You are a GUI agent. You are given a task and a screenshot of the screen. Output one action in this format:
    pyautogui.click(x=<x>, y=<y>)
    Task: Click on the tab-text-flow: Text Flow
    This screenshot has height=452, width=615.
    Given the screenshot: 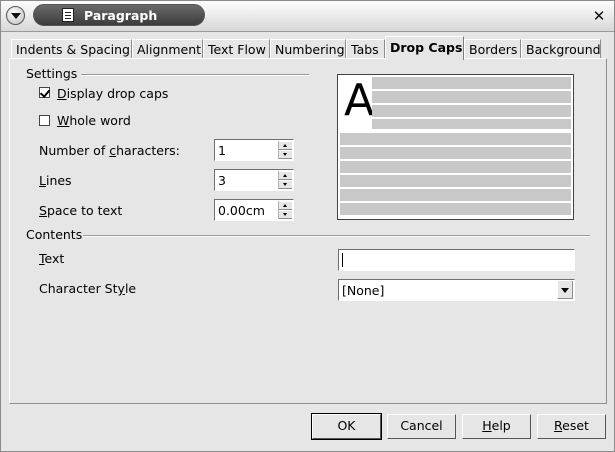 What is the action you would take?
    pyautogui.click(x=236, y=49)
    